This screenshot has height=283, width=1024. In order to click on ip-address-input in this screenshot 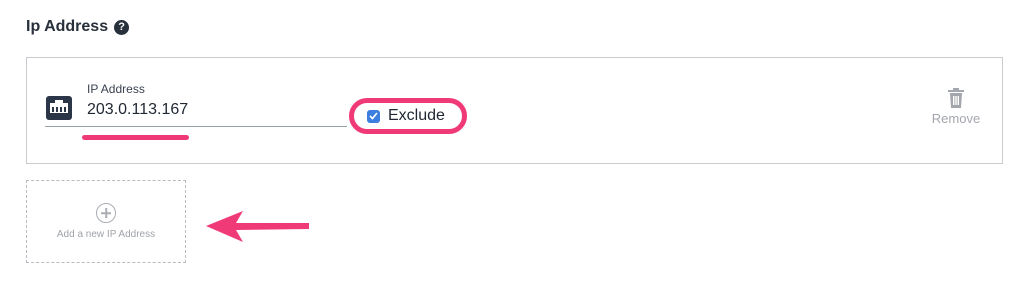, I will do `click(197, 110)`.